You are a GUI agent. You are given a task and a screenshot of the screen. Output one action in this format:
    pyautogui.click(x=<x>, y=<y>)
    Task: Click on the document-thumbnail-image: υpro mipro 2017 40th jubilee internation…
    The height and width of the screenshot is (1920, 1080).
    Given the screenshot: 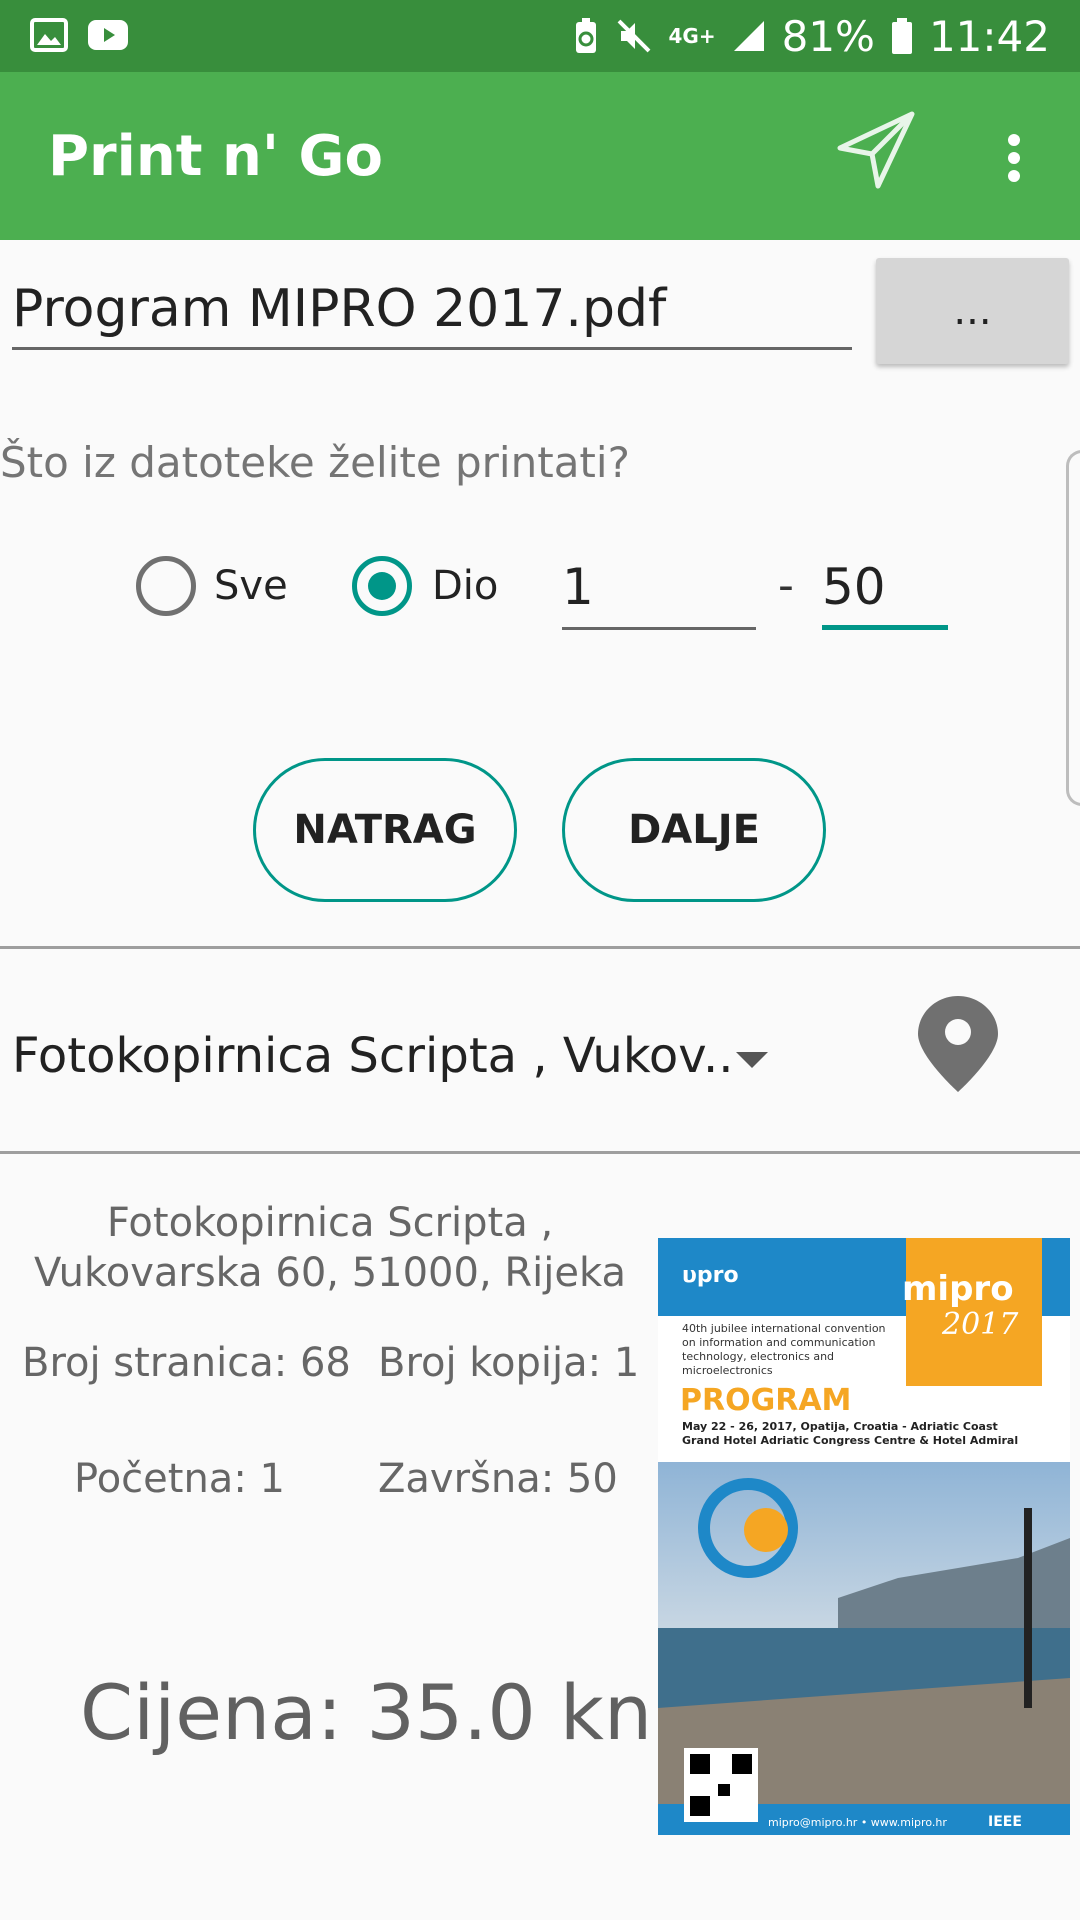 What is the action you would take?
    pyautogui.click(x=864, y=1536)
    